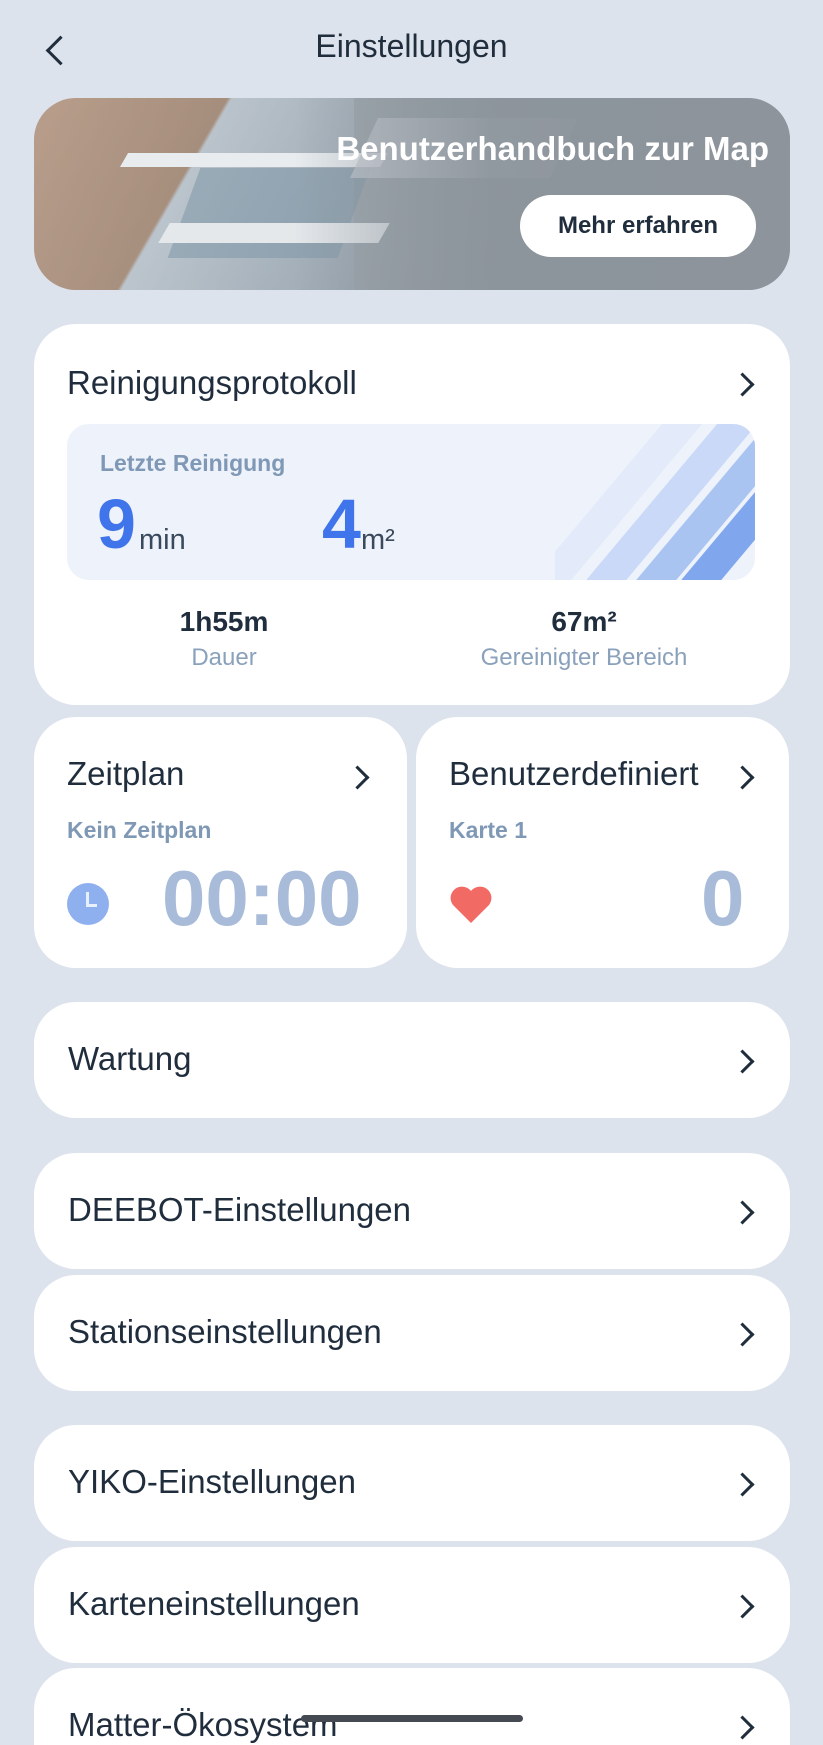 The image size is (823, 1745). Describe the element at coordinates (224, 621) in the screenshot. I see `total-duration-value: 1h55m` at that location.